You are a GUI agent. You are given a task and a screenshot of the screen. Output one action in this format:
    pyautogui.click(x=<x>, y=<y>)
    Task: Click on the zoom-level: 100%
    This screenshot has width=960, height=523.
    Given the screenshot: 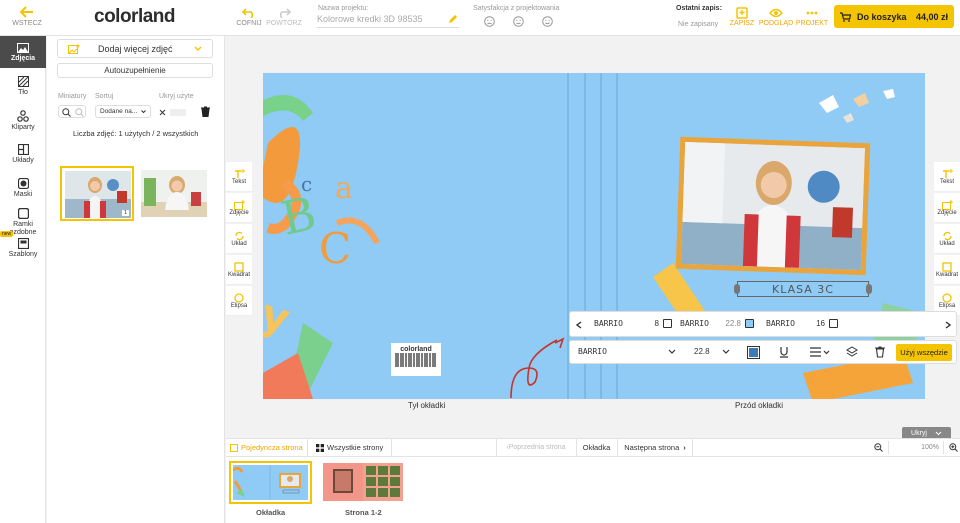 What is the action you would take?
    pyautogui.click(x=916, y=447)
    